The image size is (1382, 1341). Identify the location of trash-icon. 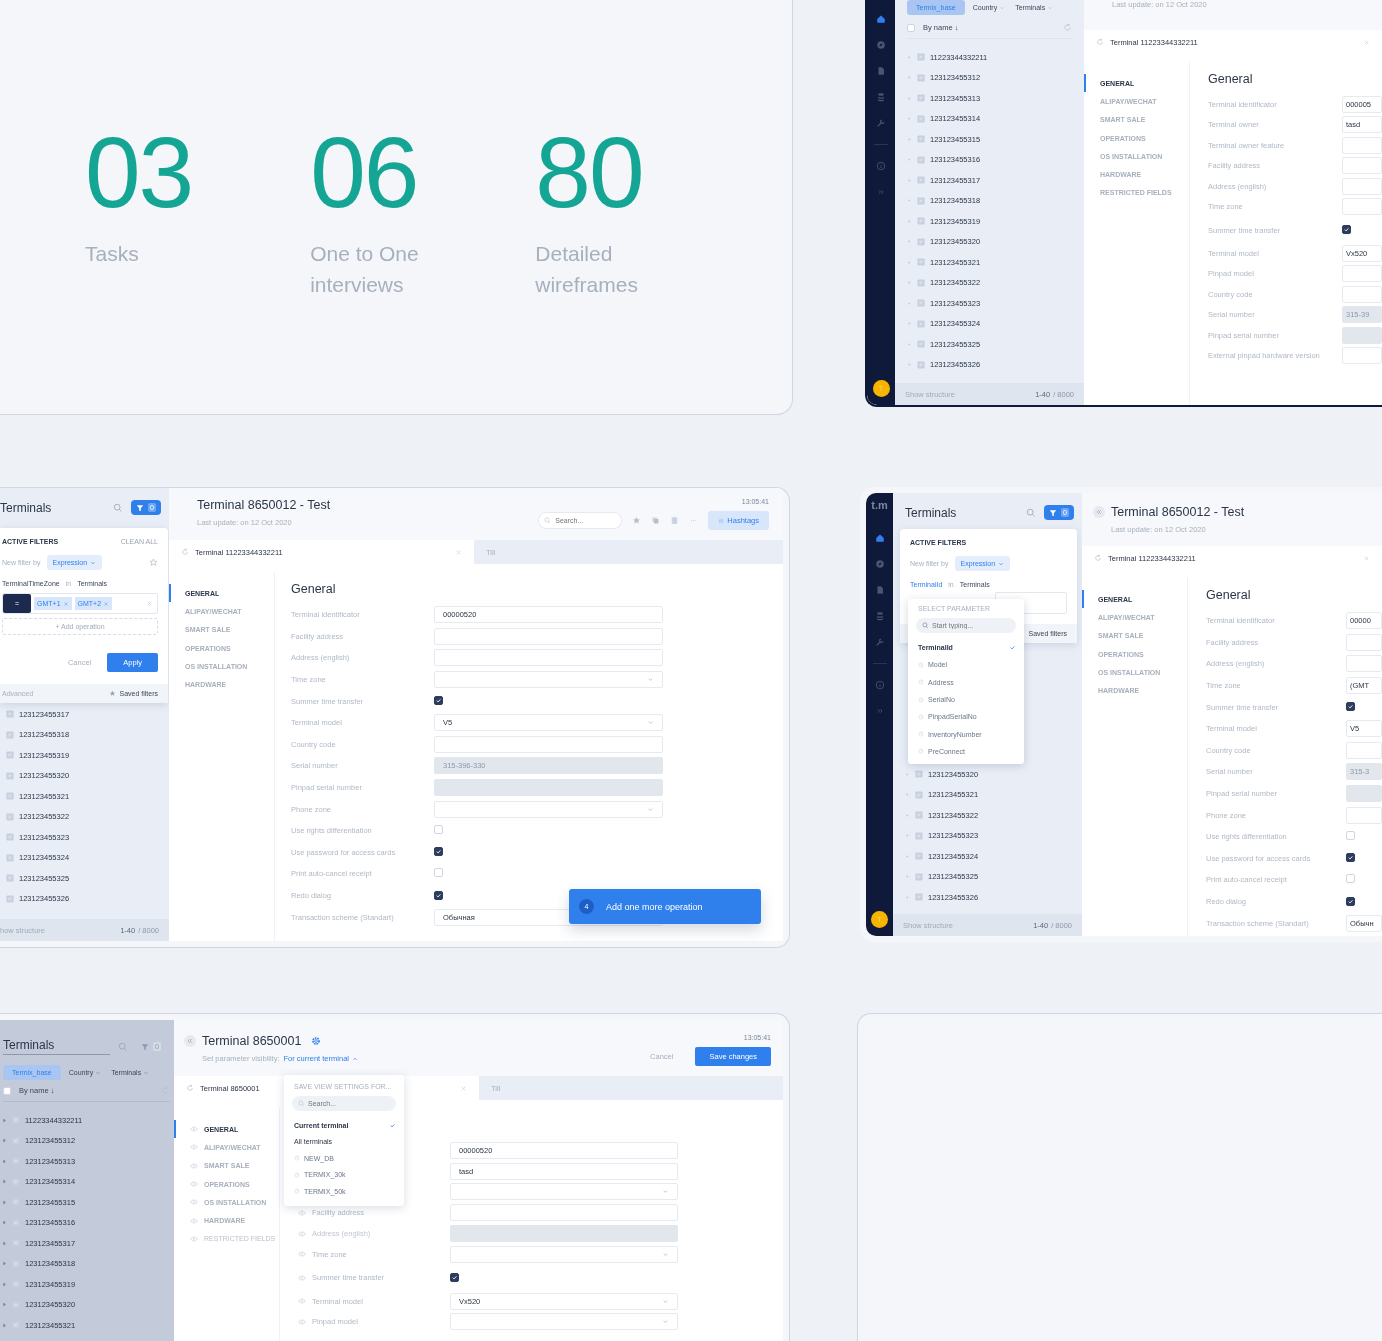
(675, 520).